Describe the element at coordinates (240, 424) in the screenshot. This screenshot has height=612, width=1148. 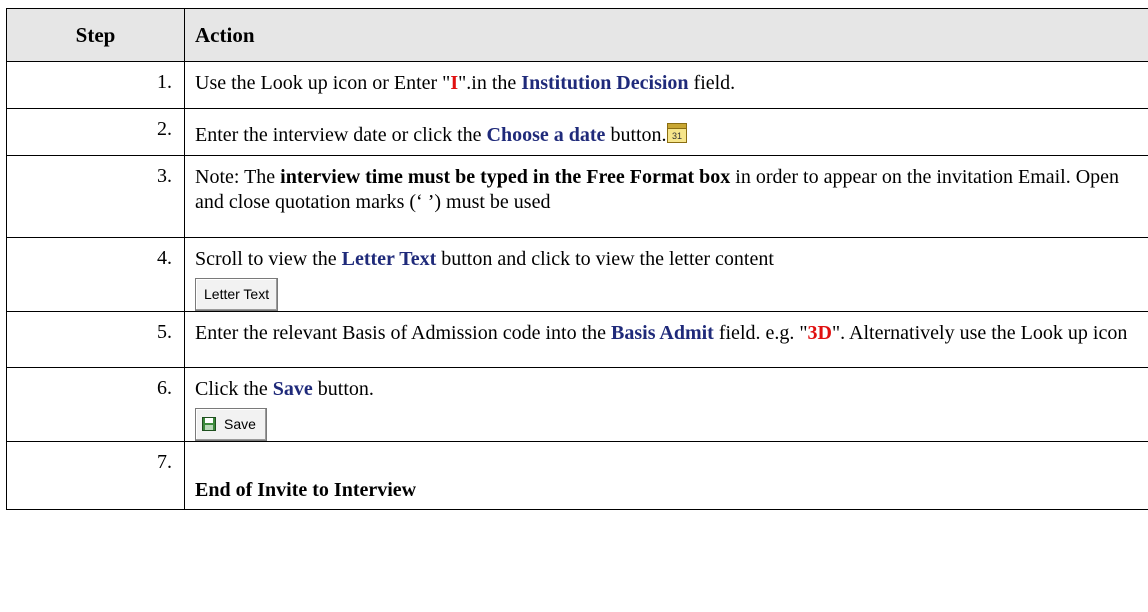
I see `save-button-label: Save` at that location.